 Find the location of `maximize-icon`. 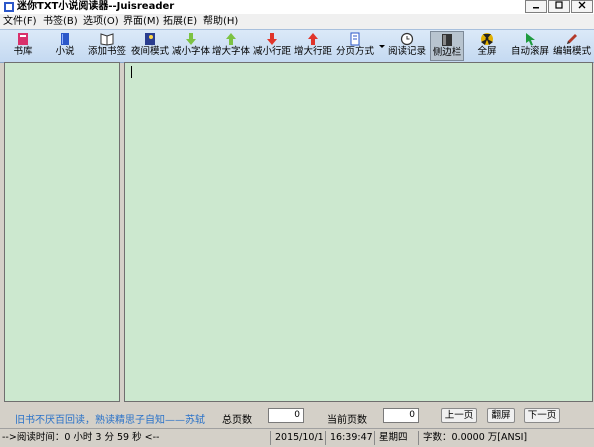

maximize-icon is located at coordinates (559, 5).